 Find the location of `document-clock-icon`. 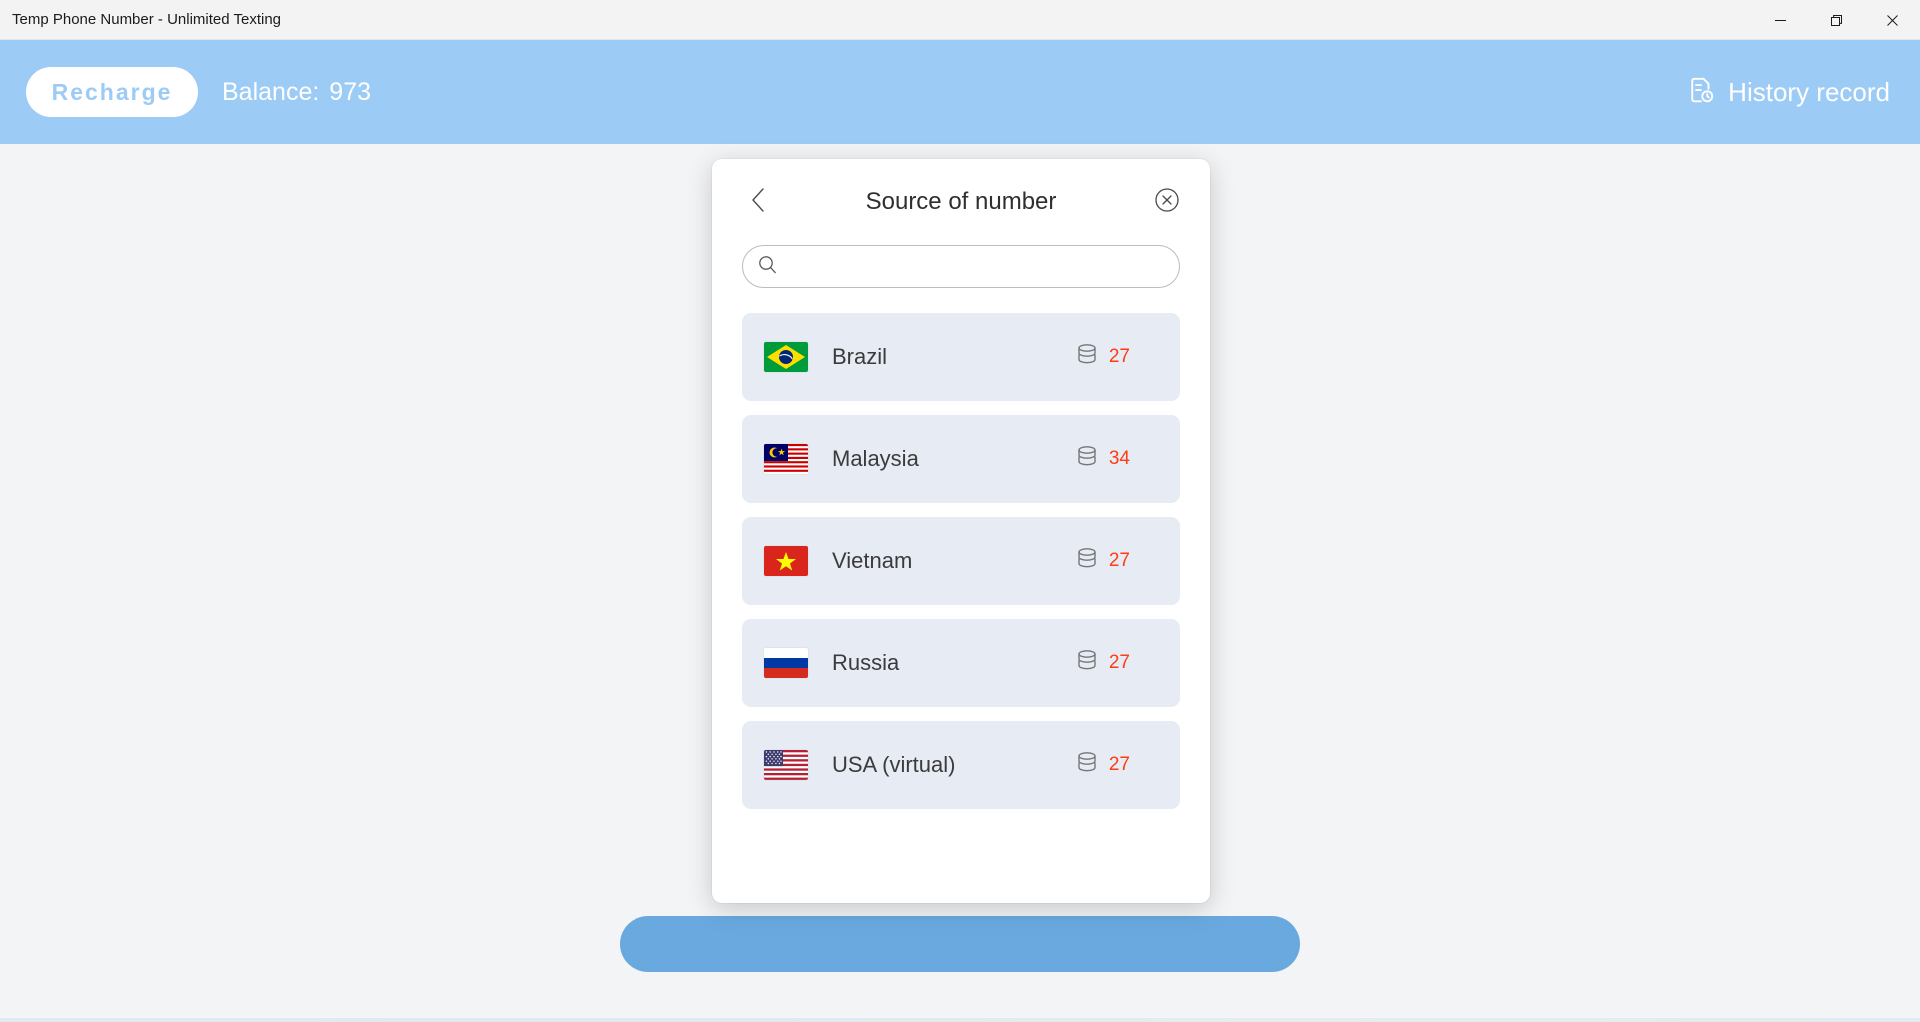

document-clock-icon is located at coordinates (1701, 92).